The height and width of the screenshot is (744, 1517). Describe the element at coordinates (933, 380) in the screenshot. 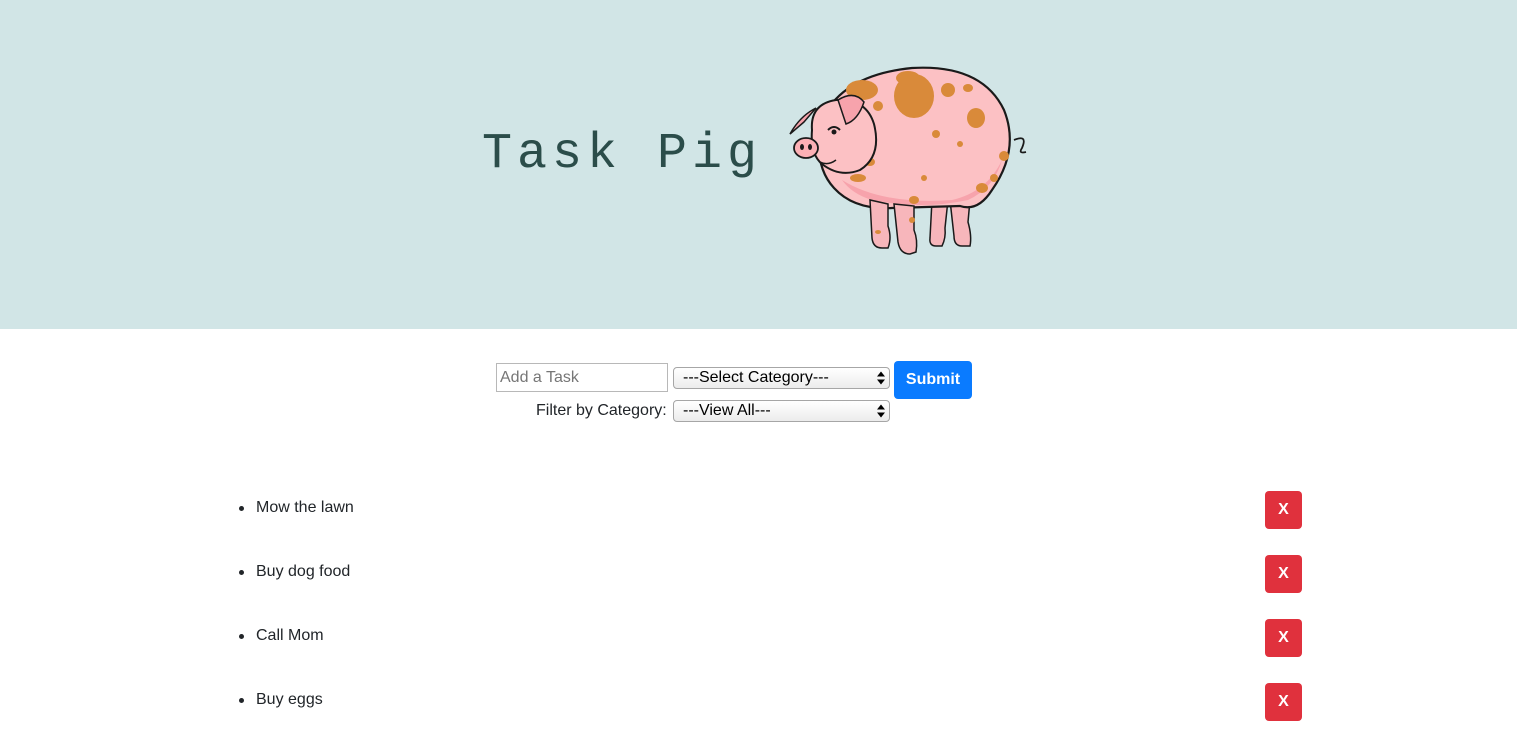

I see `submit-button: Submit` at that location.